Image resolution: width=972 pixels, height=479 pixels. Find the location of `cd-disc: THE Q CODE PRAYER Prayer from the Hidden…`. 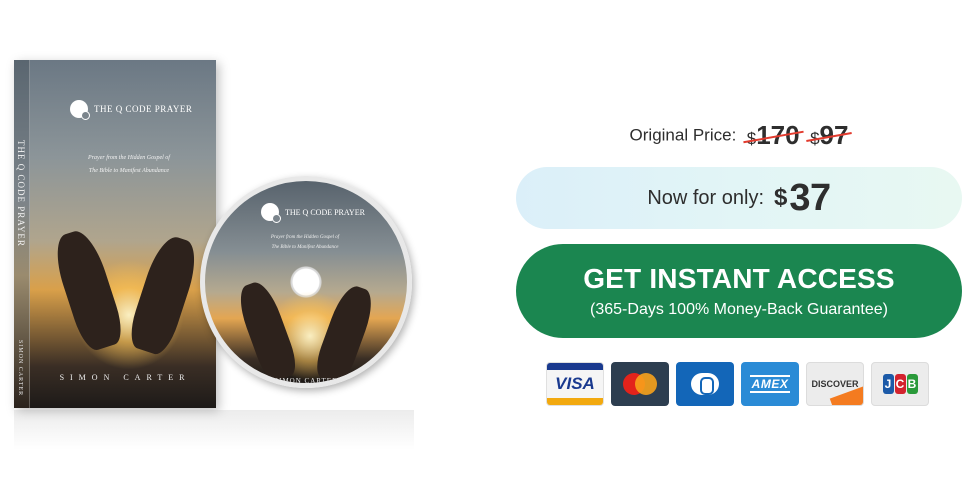

cd-disc: THE Q CODE PRAYER Prayer from the Hidden… is located at coordinates (306, 282).